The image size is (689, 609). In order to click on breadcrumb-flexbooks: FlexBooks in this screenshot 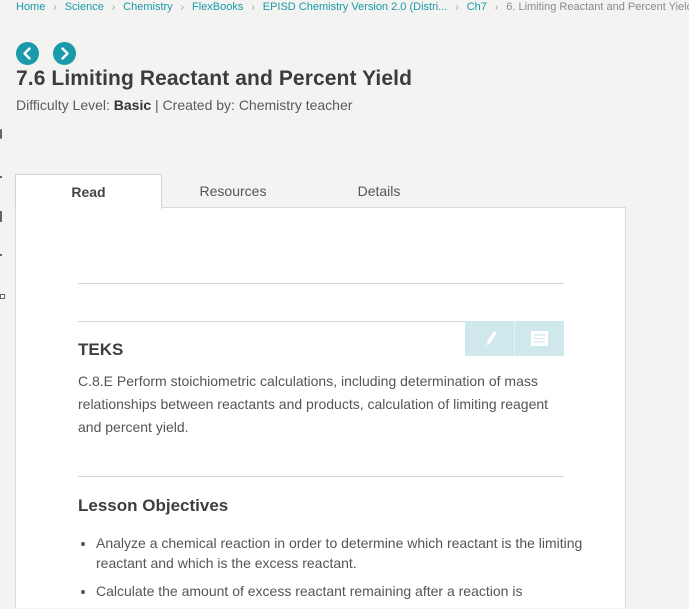, I will do `click(217, 7)`.